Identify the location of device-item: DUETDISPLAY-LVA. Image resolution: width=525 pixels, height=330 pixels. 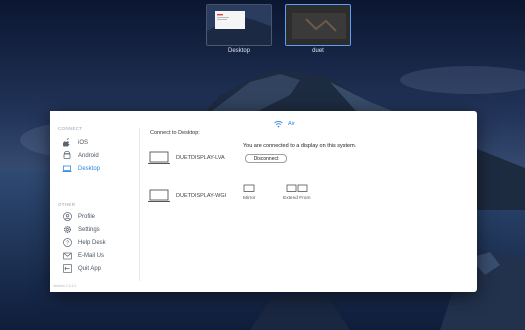
(186, 158).